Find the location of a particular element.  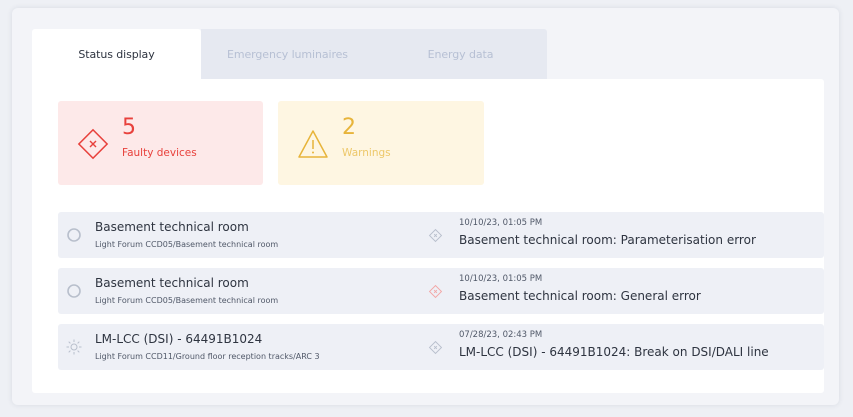

faulty-devices-count: 5 is located at coordinates (129, 127).